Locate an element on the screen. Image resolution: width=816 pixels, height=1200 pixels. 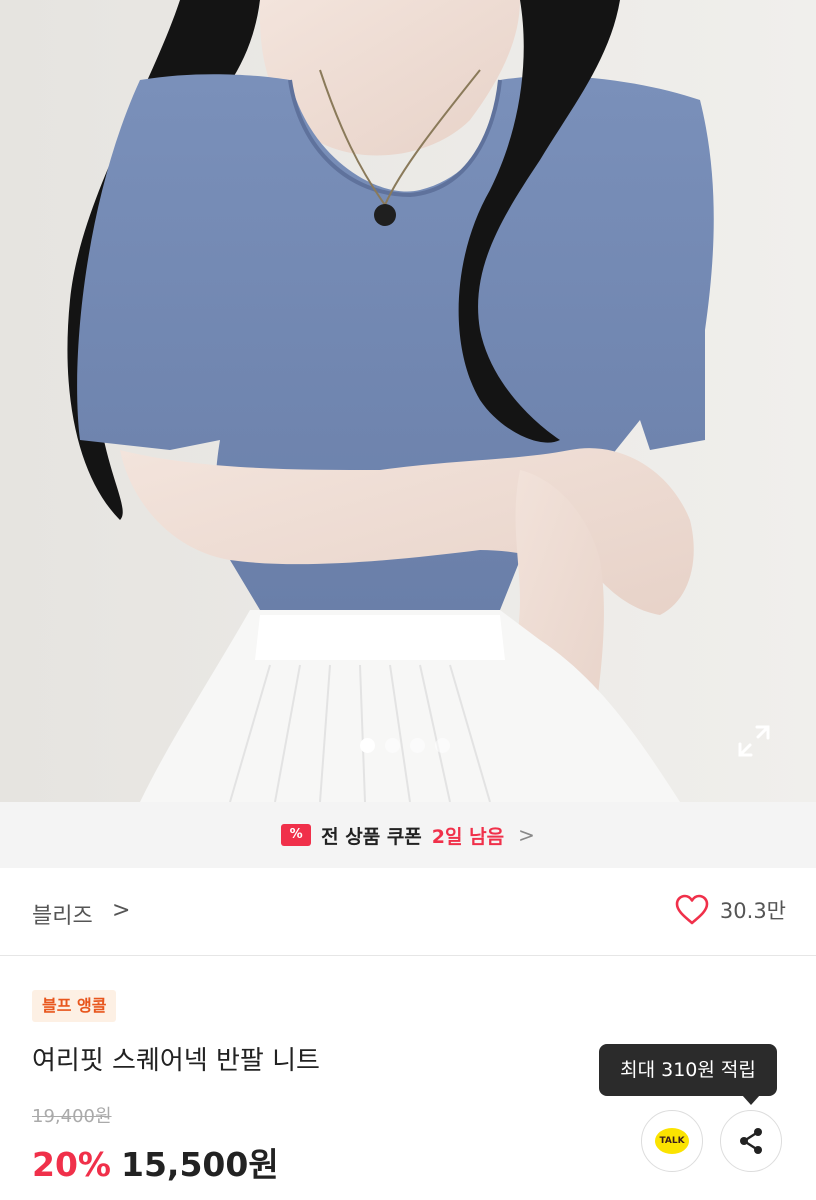
price-row: 20% 15,500원 is located at coordinates (155, 1162).